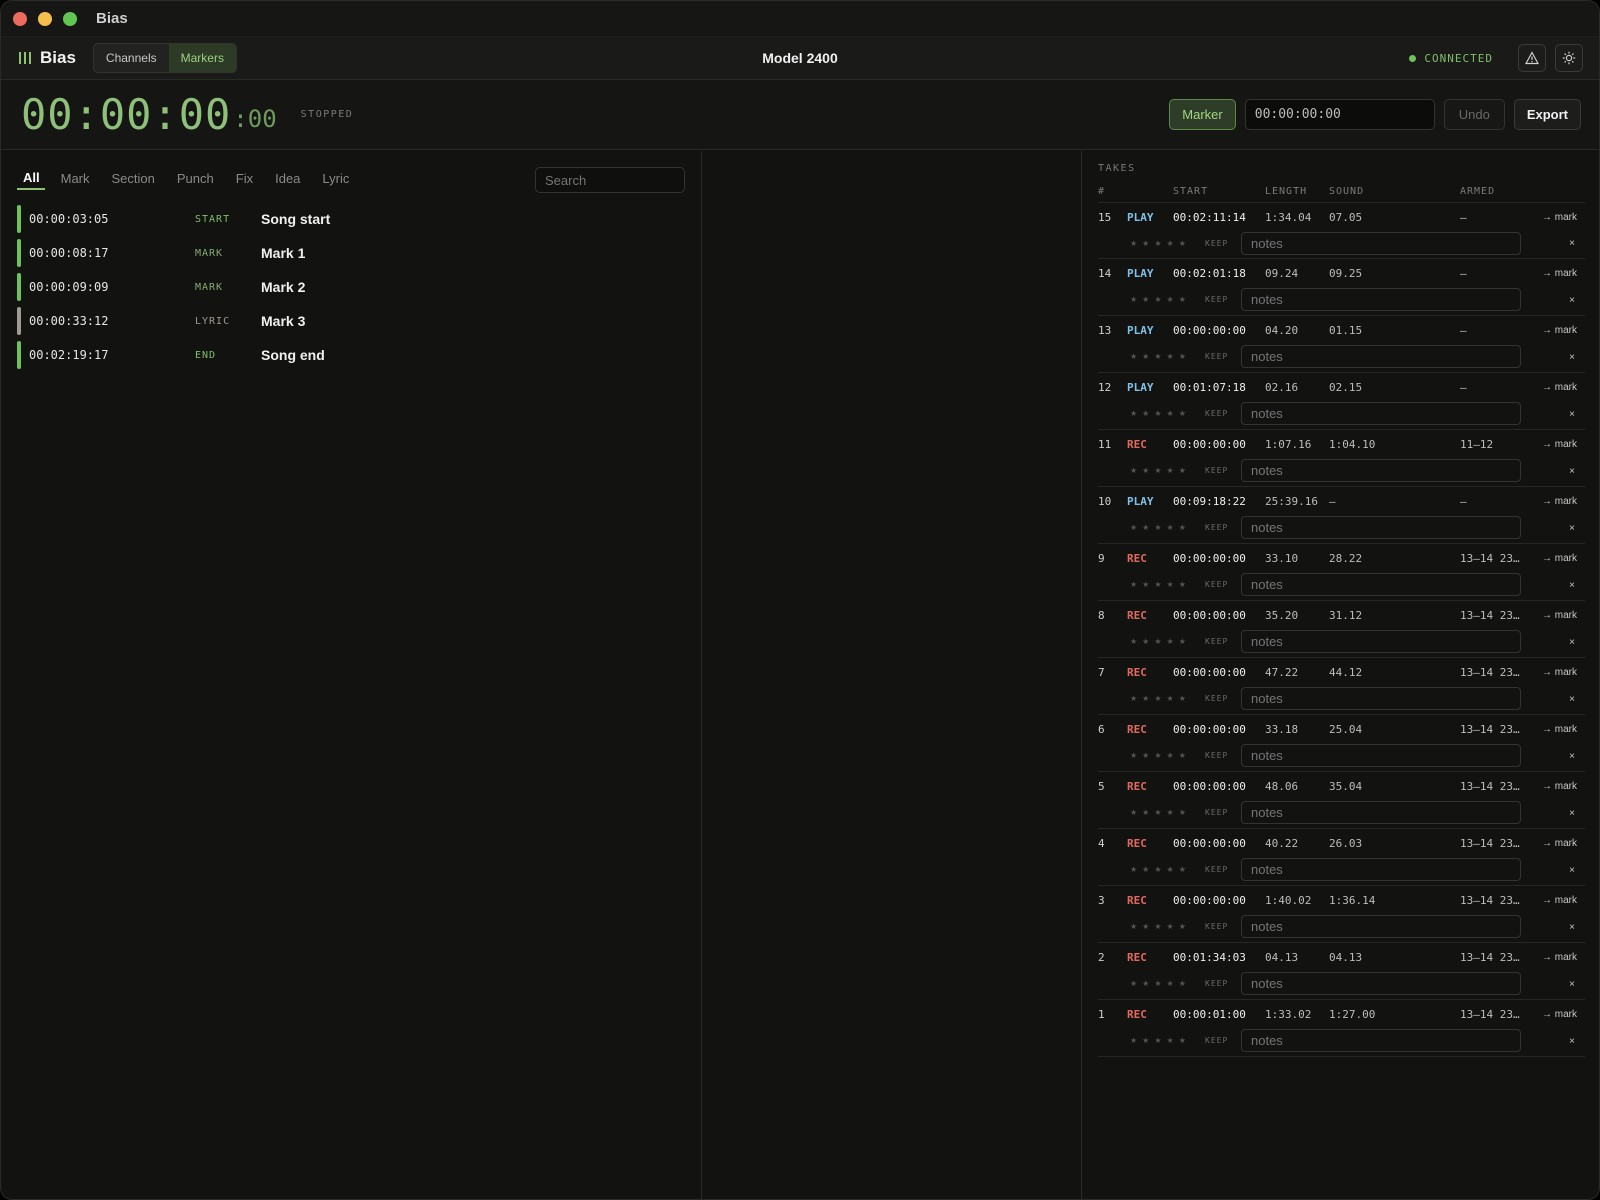  I want to click on theme-button, so click(1569, 58).